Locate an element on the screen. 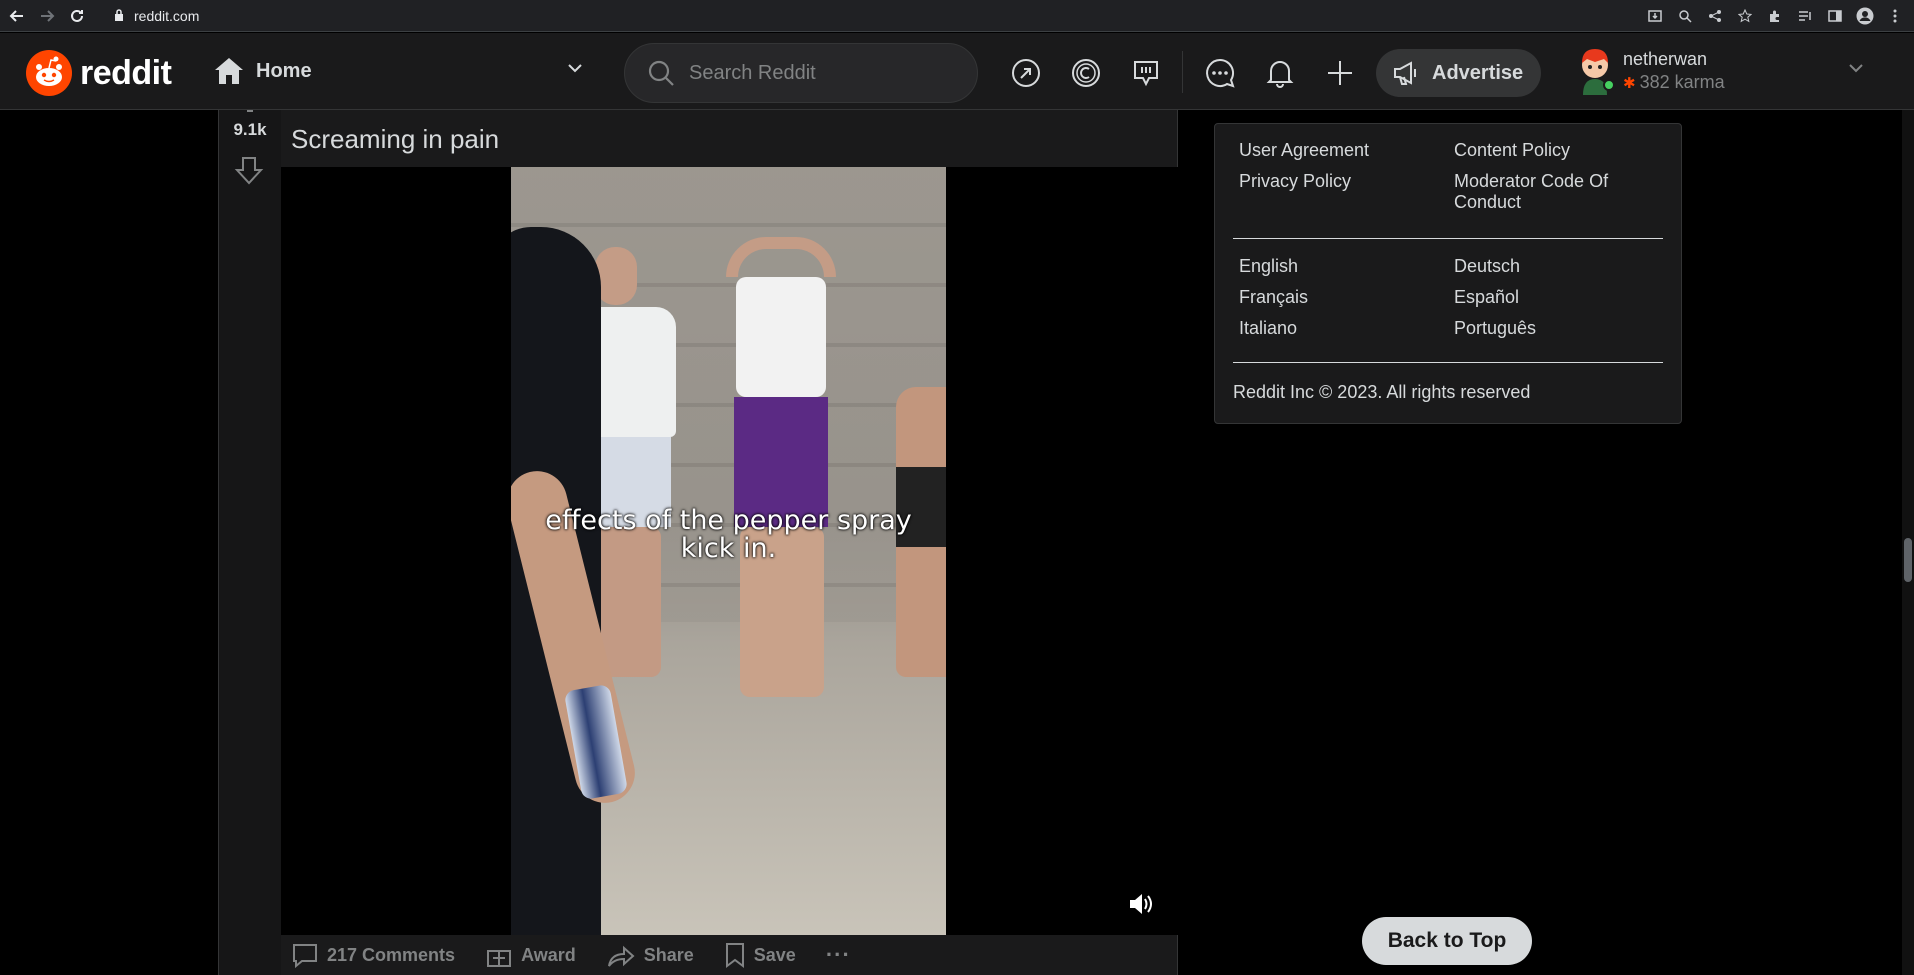  upvote-arrow-icon is located at coordinates (250, 111).